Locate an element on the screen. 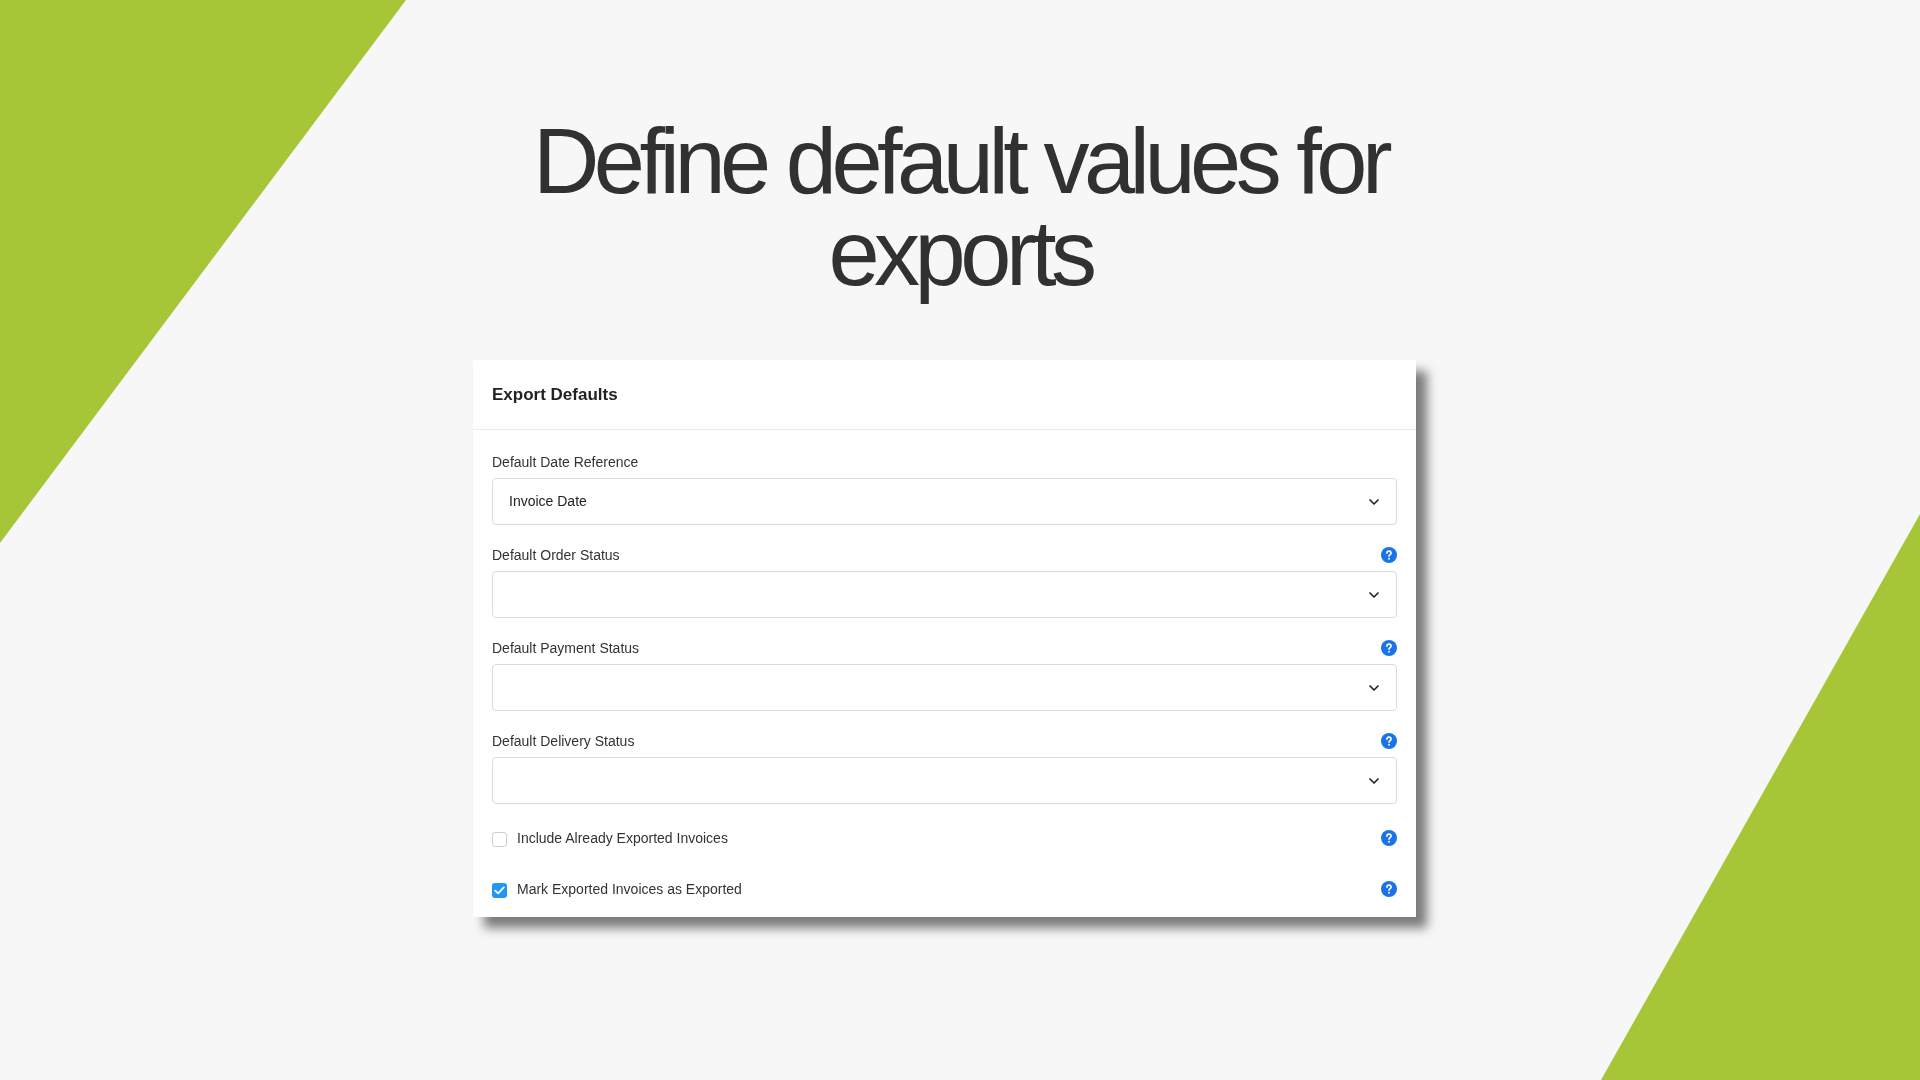 The height and width of the screenshot is (1080, 1920). dropdown-field: Invoice Date is located at coordinates (944, 501).